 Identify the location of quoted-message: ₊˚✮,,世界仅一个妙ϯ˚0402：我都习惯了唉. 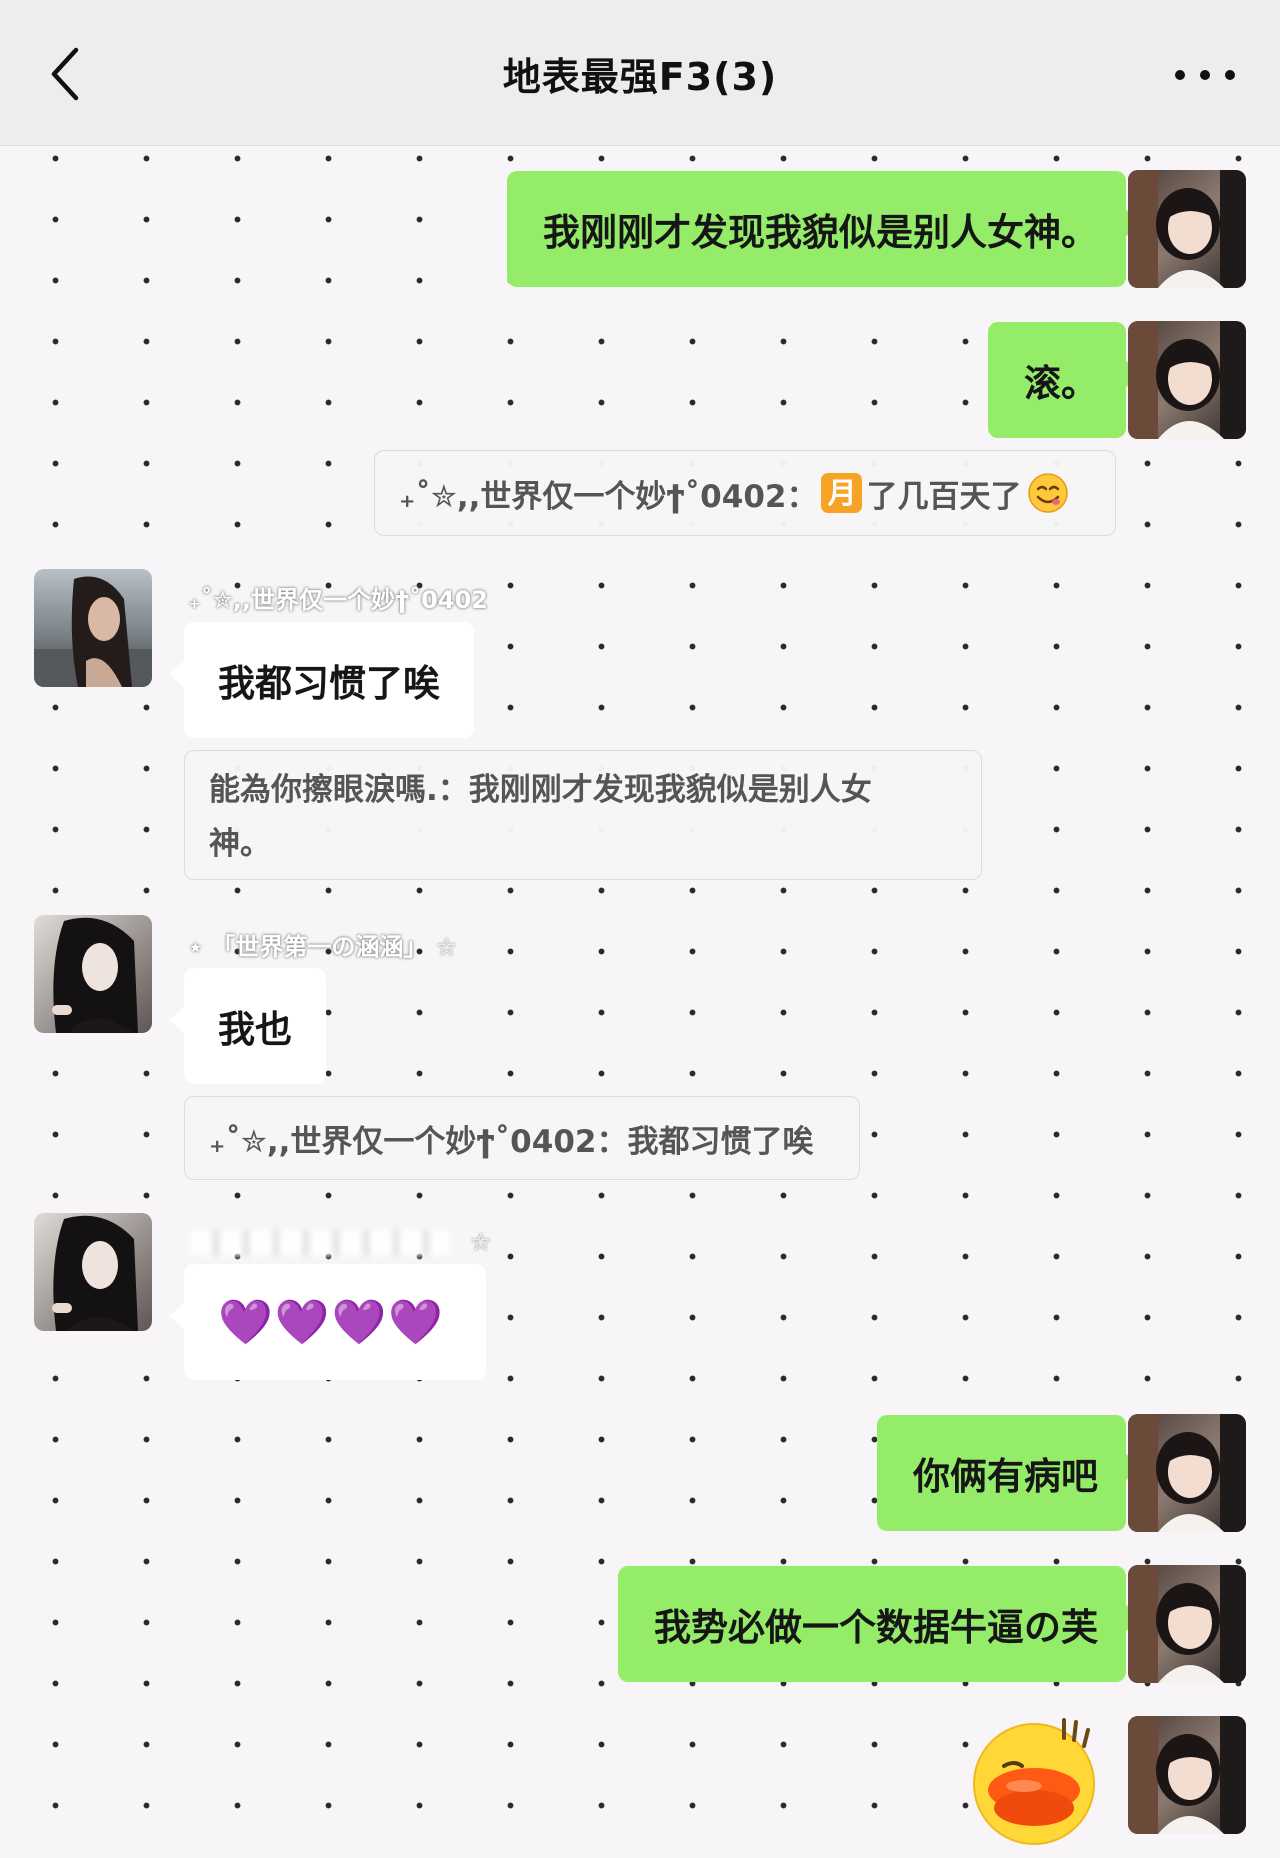
(522, 1138).